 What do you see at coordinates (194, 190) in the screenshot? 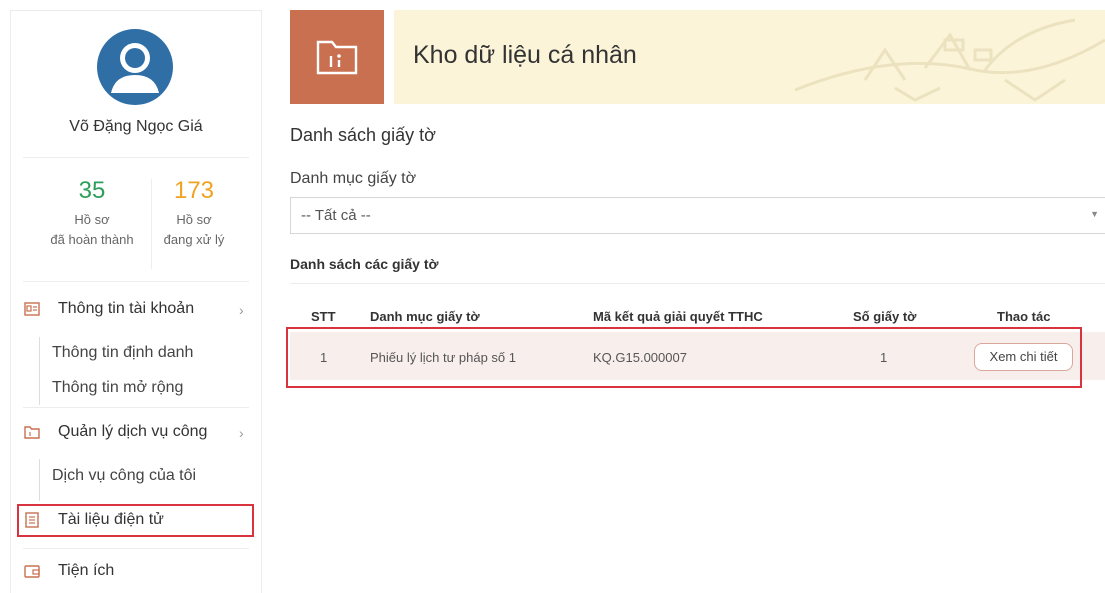
I see `stat-processing-value: 173` at bounding box center [194, 190].